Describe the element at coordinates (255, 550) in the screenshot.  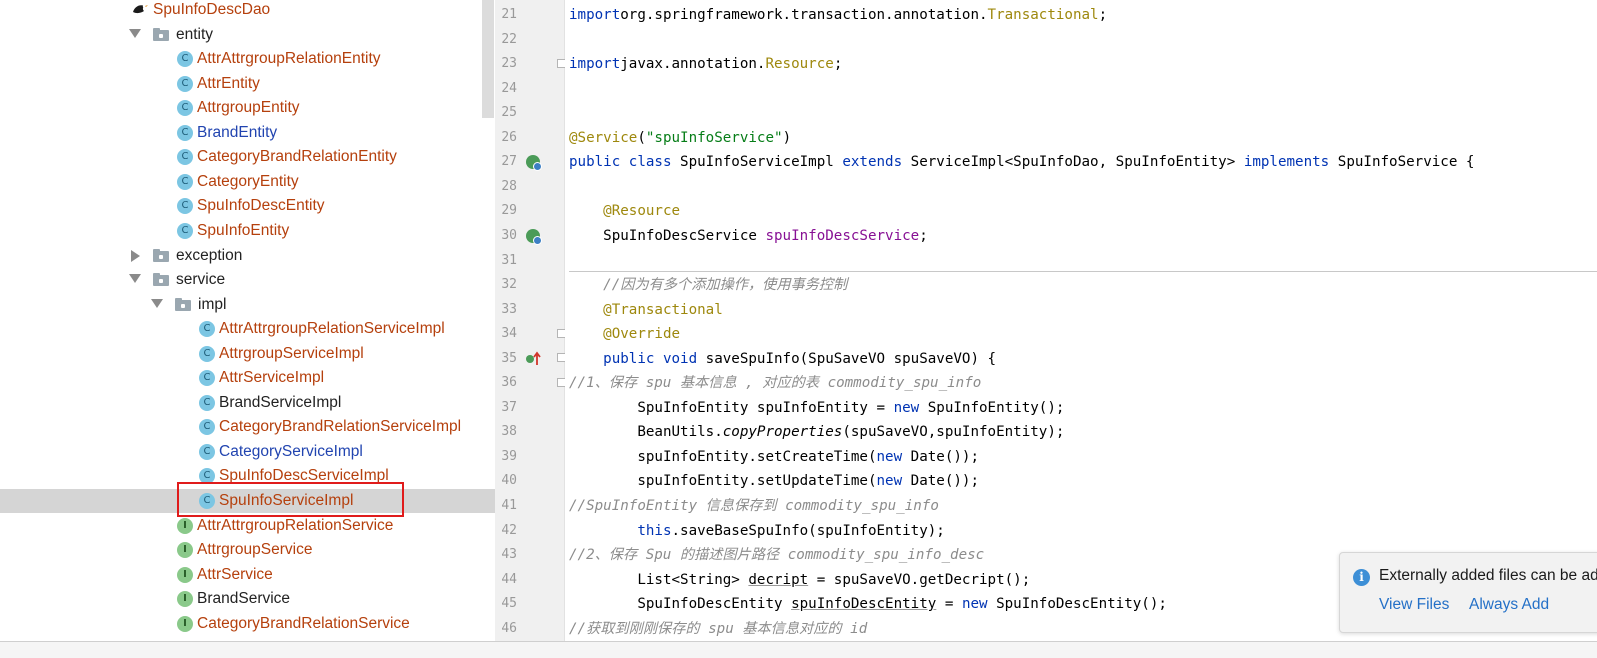
I see `tree-item-label: AttrgroupService` at that location.